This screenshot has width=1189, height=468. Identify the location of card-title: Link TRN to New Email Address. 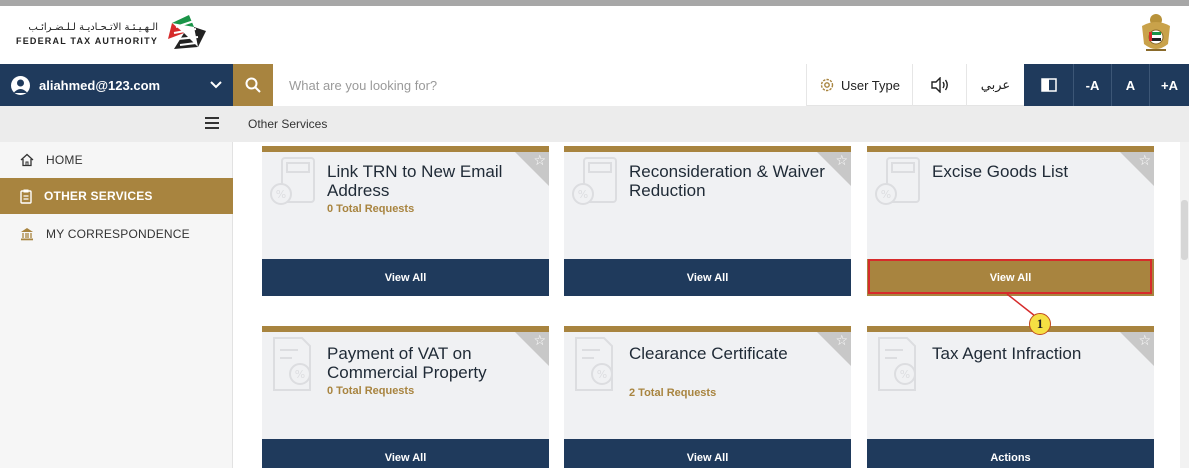
(415, 181).